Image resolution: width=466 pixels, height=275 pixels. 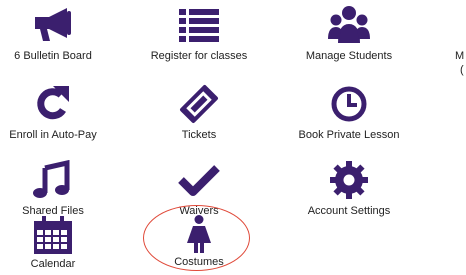 What do you see at coordinates (53, 180) in the screenshot?
I see `music-note-icon` at bounding box center [53, 180].